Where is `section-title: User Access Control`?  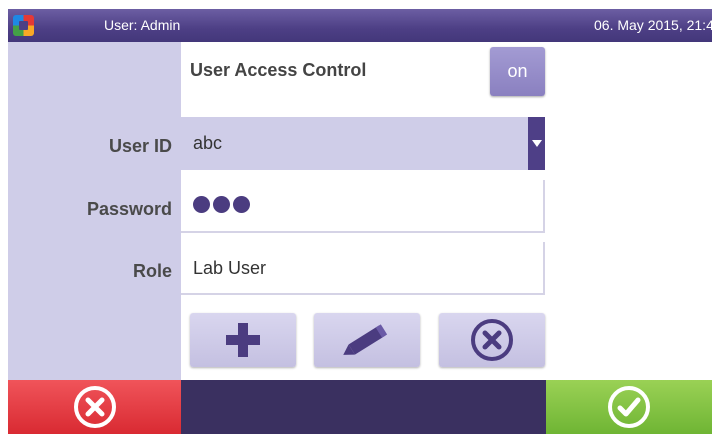
section-title: User Access Control is located at coordinates (278, 70).